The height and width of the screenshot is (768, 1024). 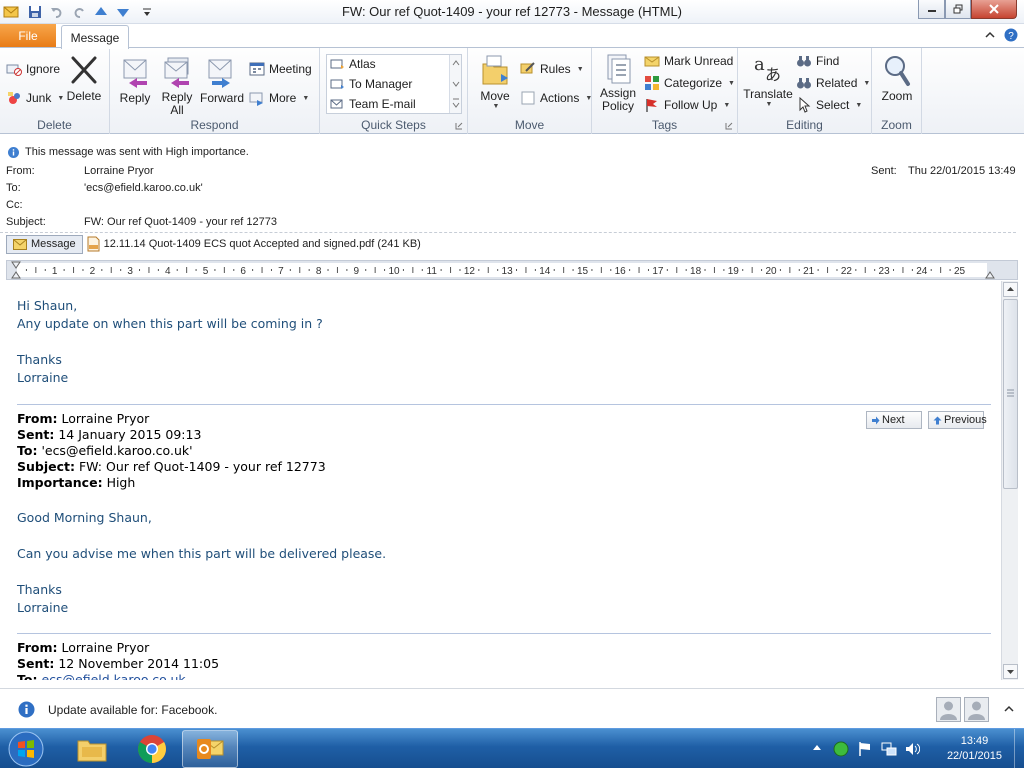 I want to click on to-manager-icon, so click(x=337, y=84).